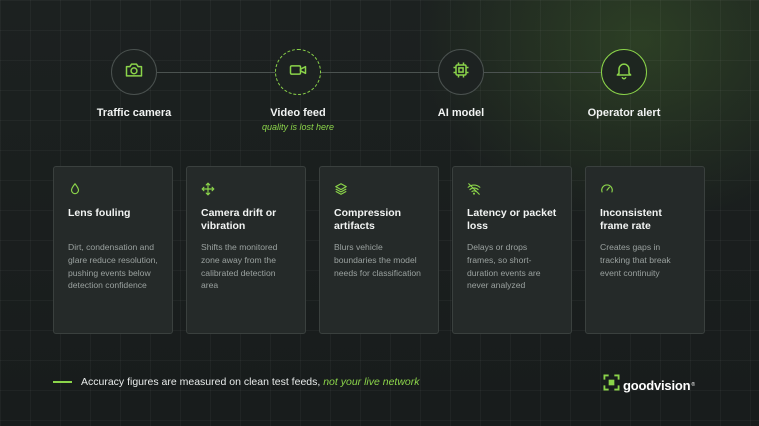  Describe the element at coordinates (368, 219) in the screenshot. I see `card-title: Compression artifacts` at that location.